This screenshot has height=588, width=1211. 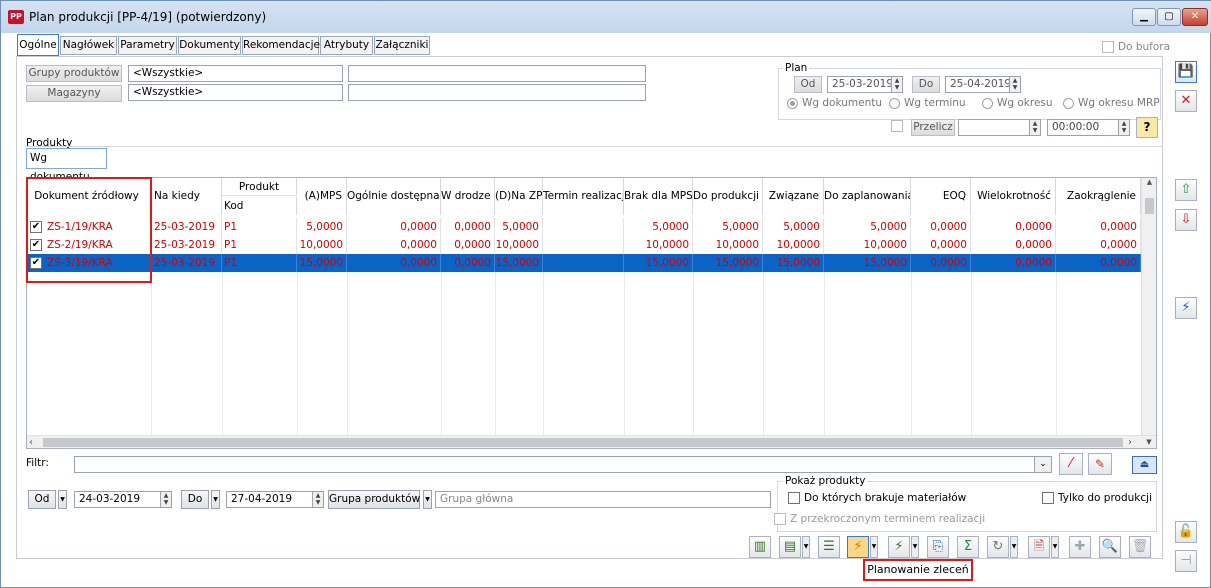 What do you see at coordinates (519, 196) in the screenshot?
I see `col-d-na-zp: (D)Na ZP` at bounding box center [519, 196].